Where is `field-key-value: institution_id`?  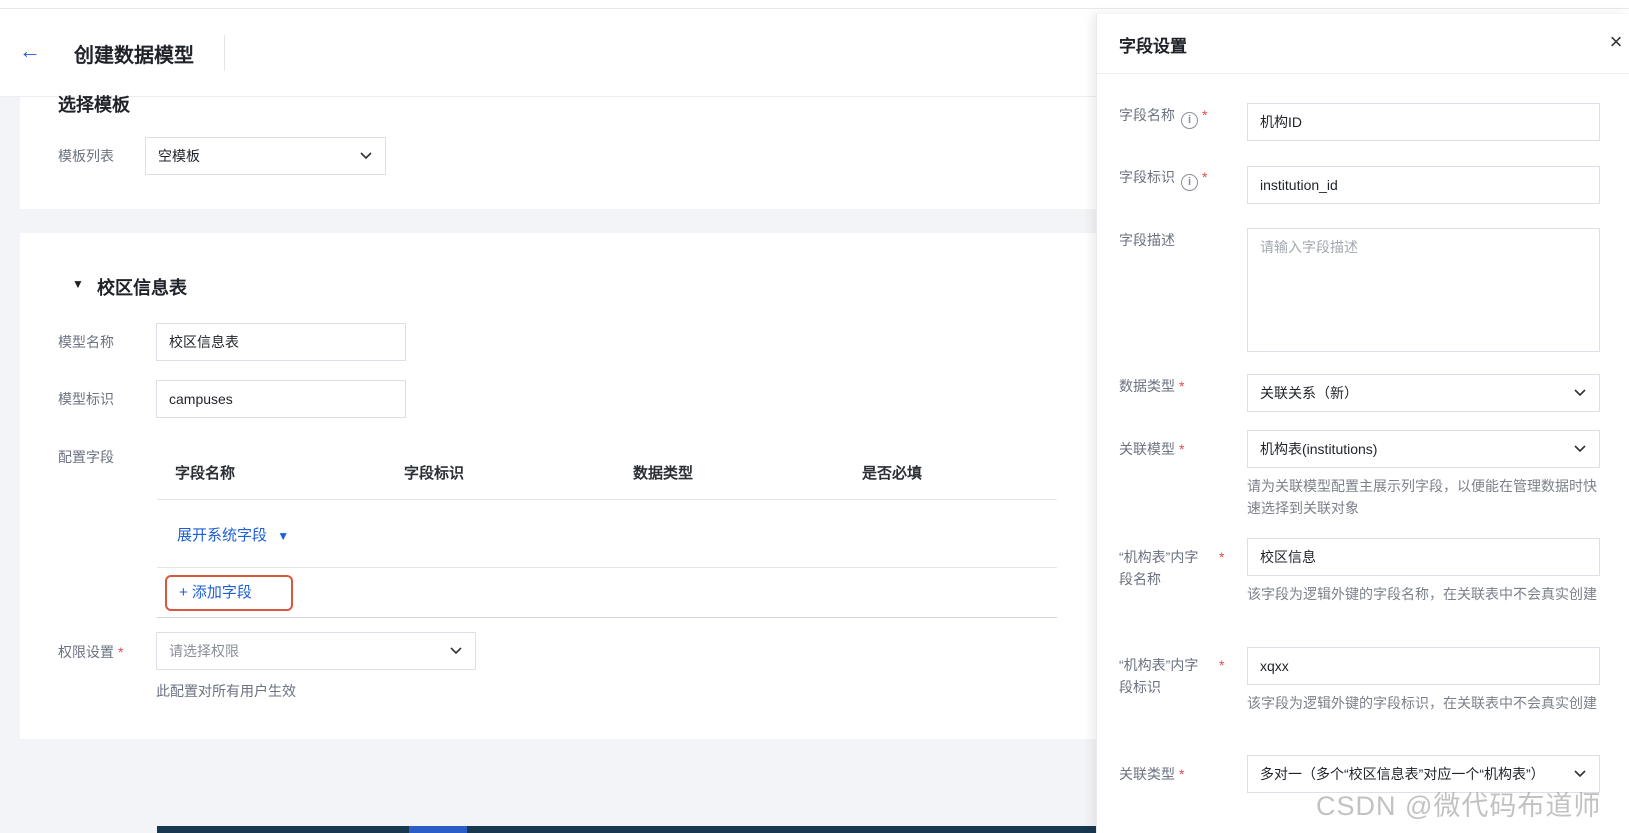 field-key-value: institution_id is located at coordinates (1299, 185).